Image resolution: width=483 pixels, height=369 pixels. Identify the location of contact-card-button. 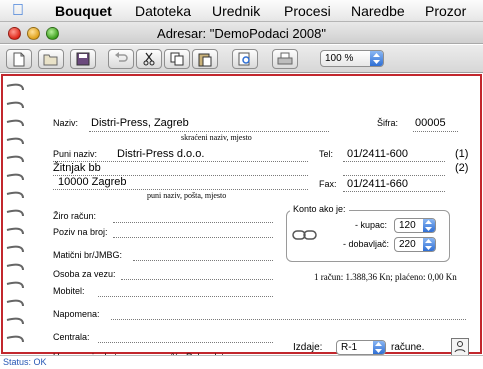
(460, 347).